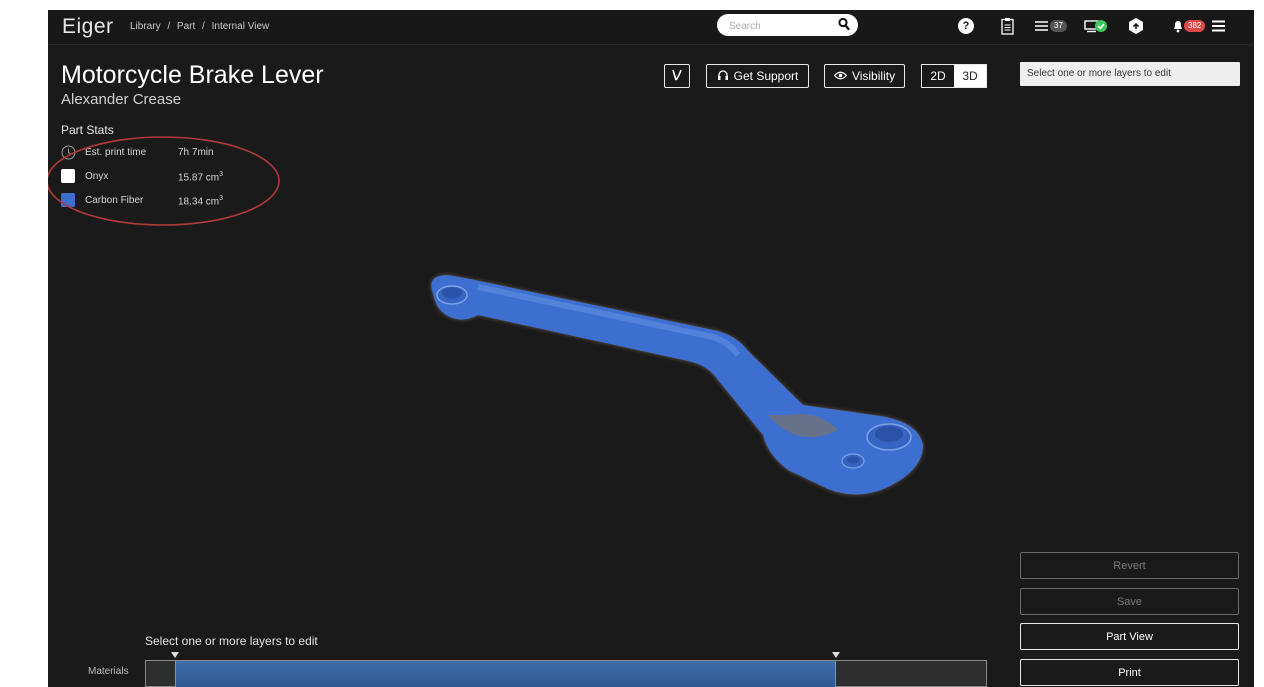 Image resolution: width=1264 pixels, height=687 pixels. I want to click on page-title: Motorcycle Brake Lever, so click(192, 75).